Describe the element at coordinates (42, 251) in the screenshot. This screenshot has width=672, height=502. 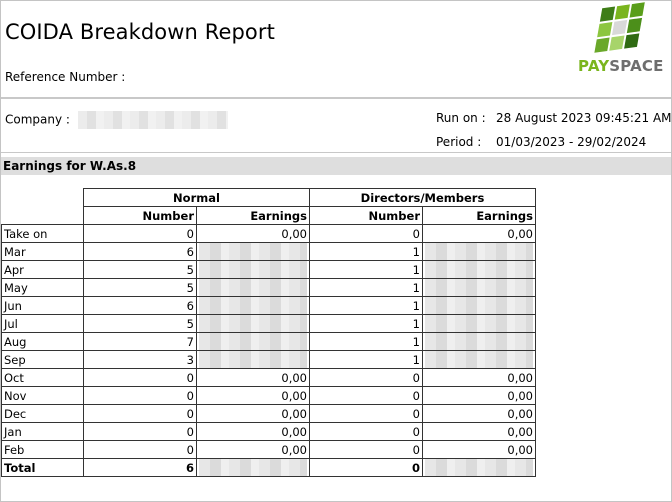
I see `row-label: Mar` at that location.